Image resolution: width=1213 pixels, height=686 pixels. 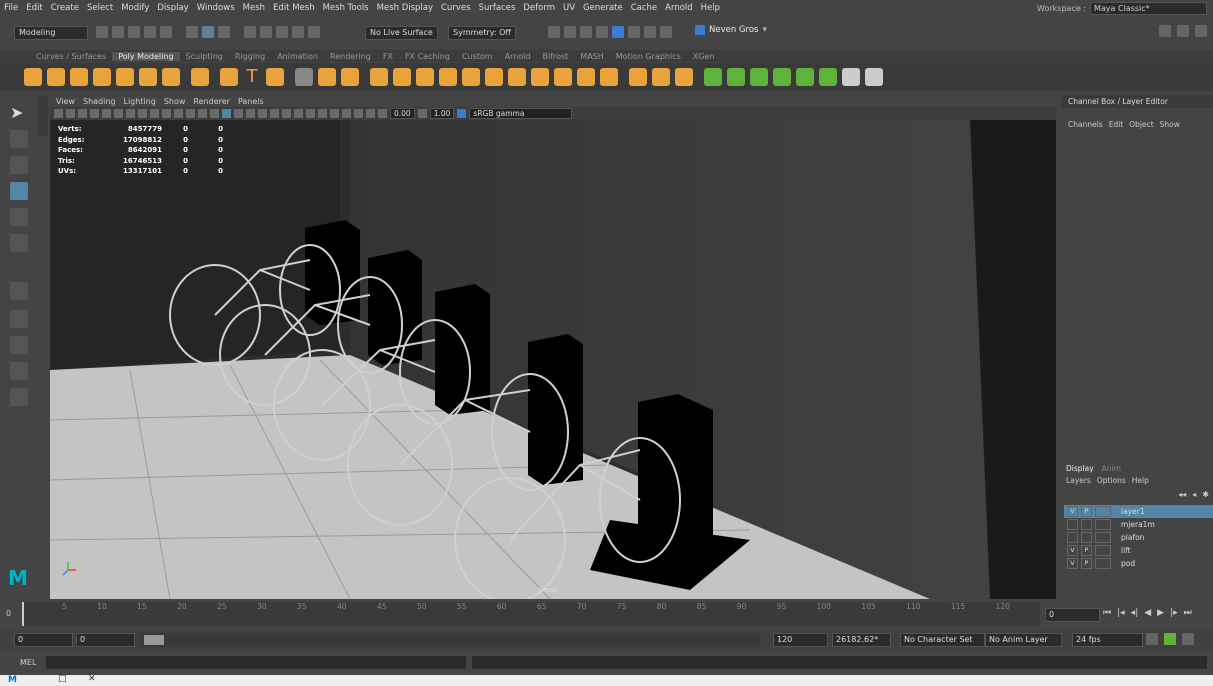 What do you see at coordinates (172, 8) in the screenshot?
I see `menu-display: Display` at bounding box center [172, 8].